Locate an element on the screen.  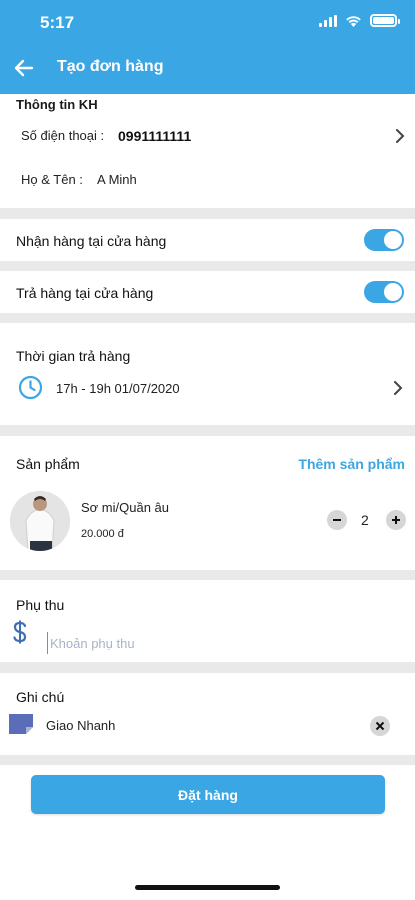
product-quantity: 2 is located at coordinates (365, 520).